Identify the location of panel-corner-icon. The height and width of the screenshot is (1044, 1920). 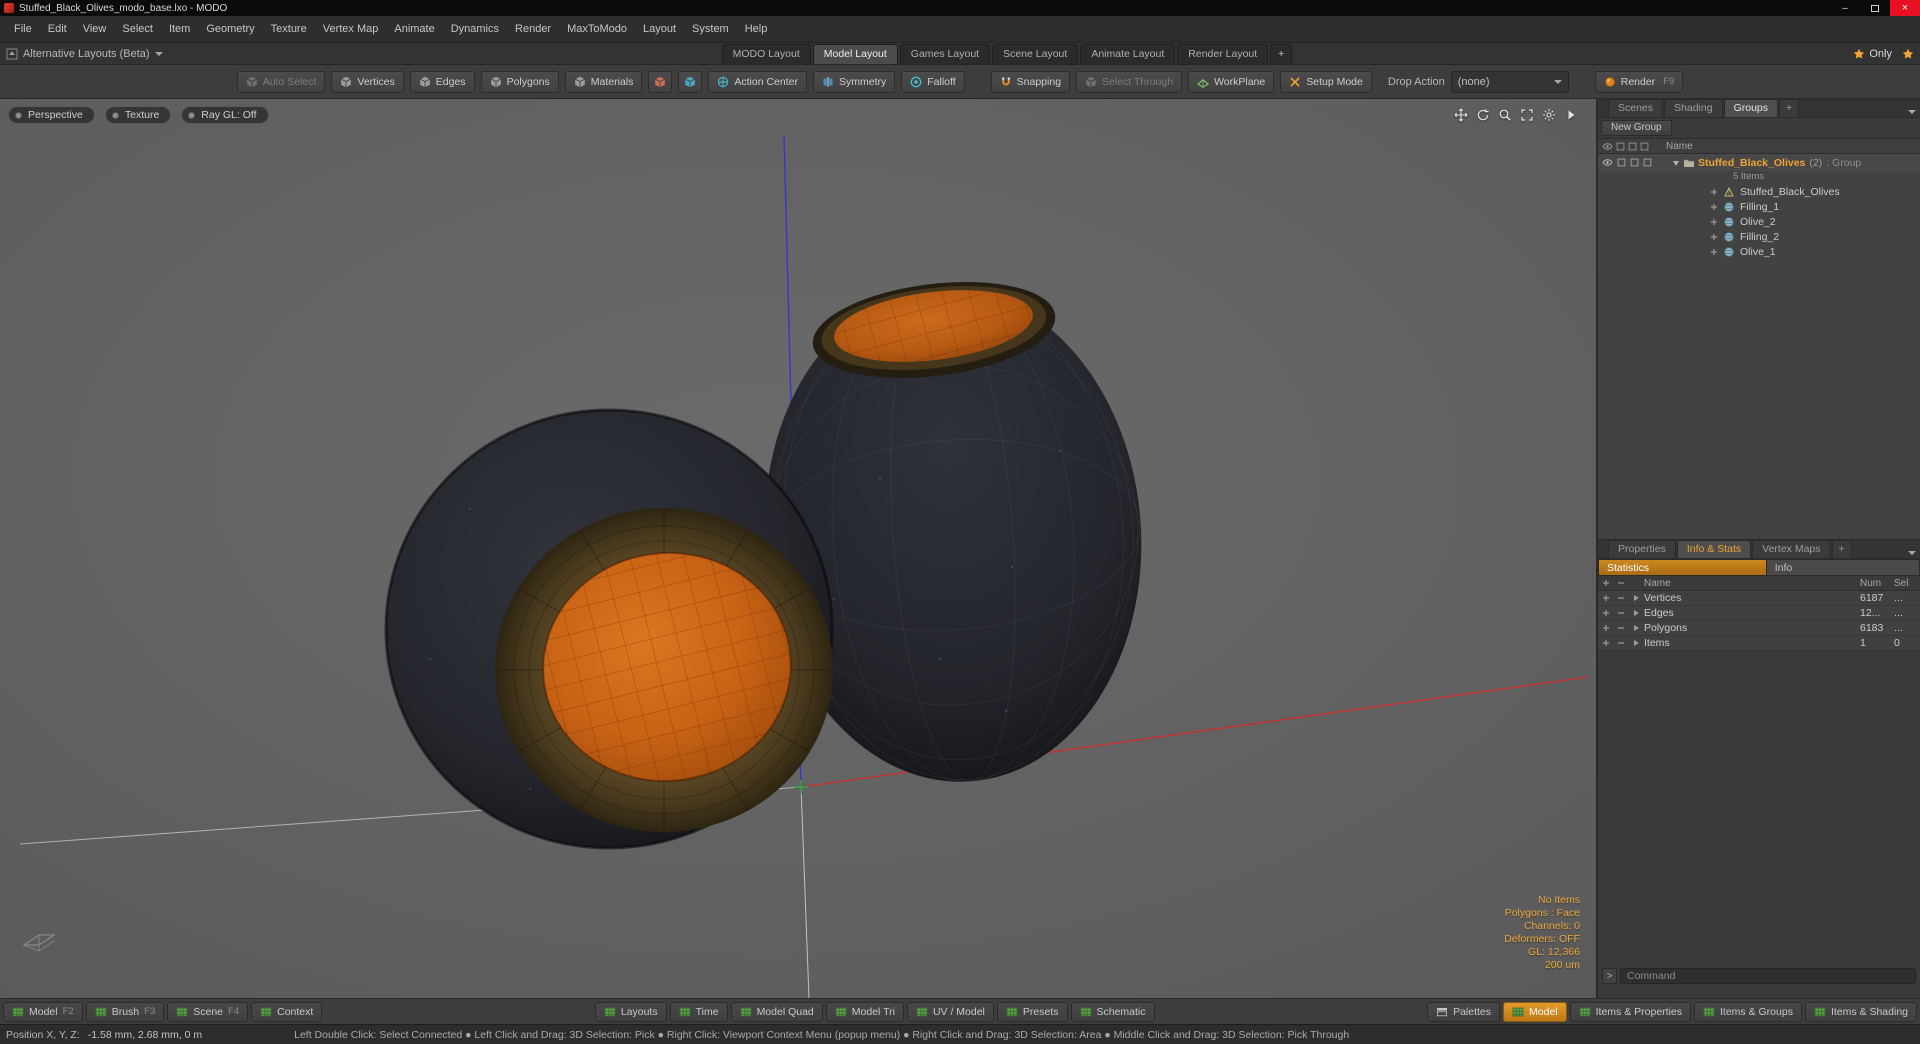
(1912, 552).